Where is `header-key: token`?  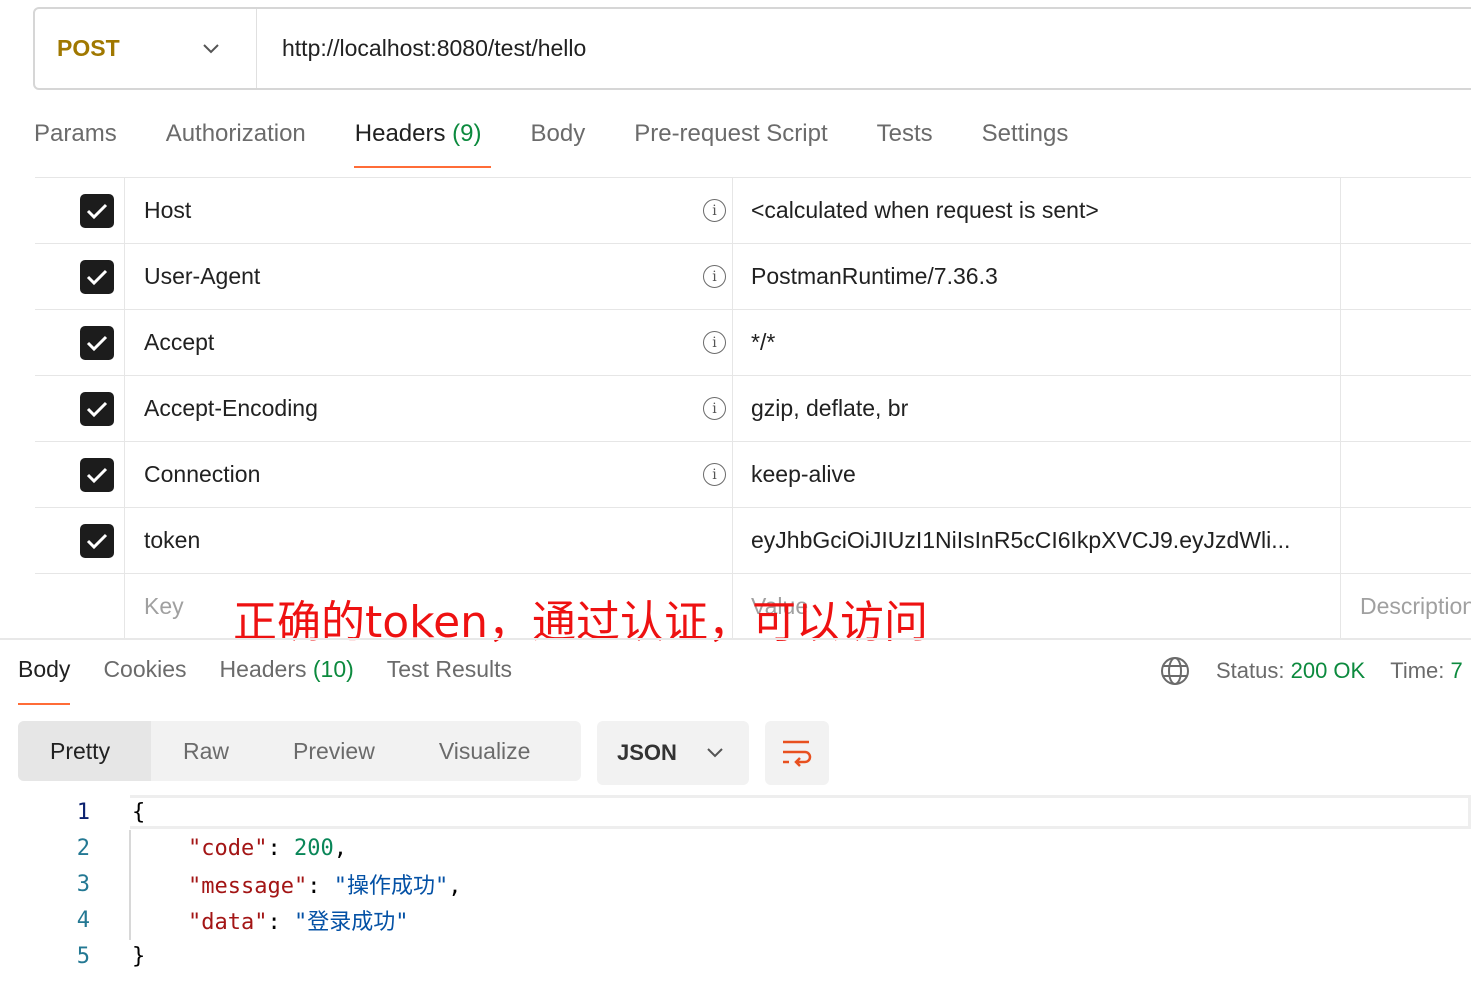 header-key: token is located at coordinates (172, 540).